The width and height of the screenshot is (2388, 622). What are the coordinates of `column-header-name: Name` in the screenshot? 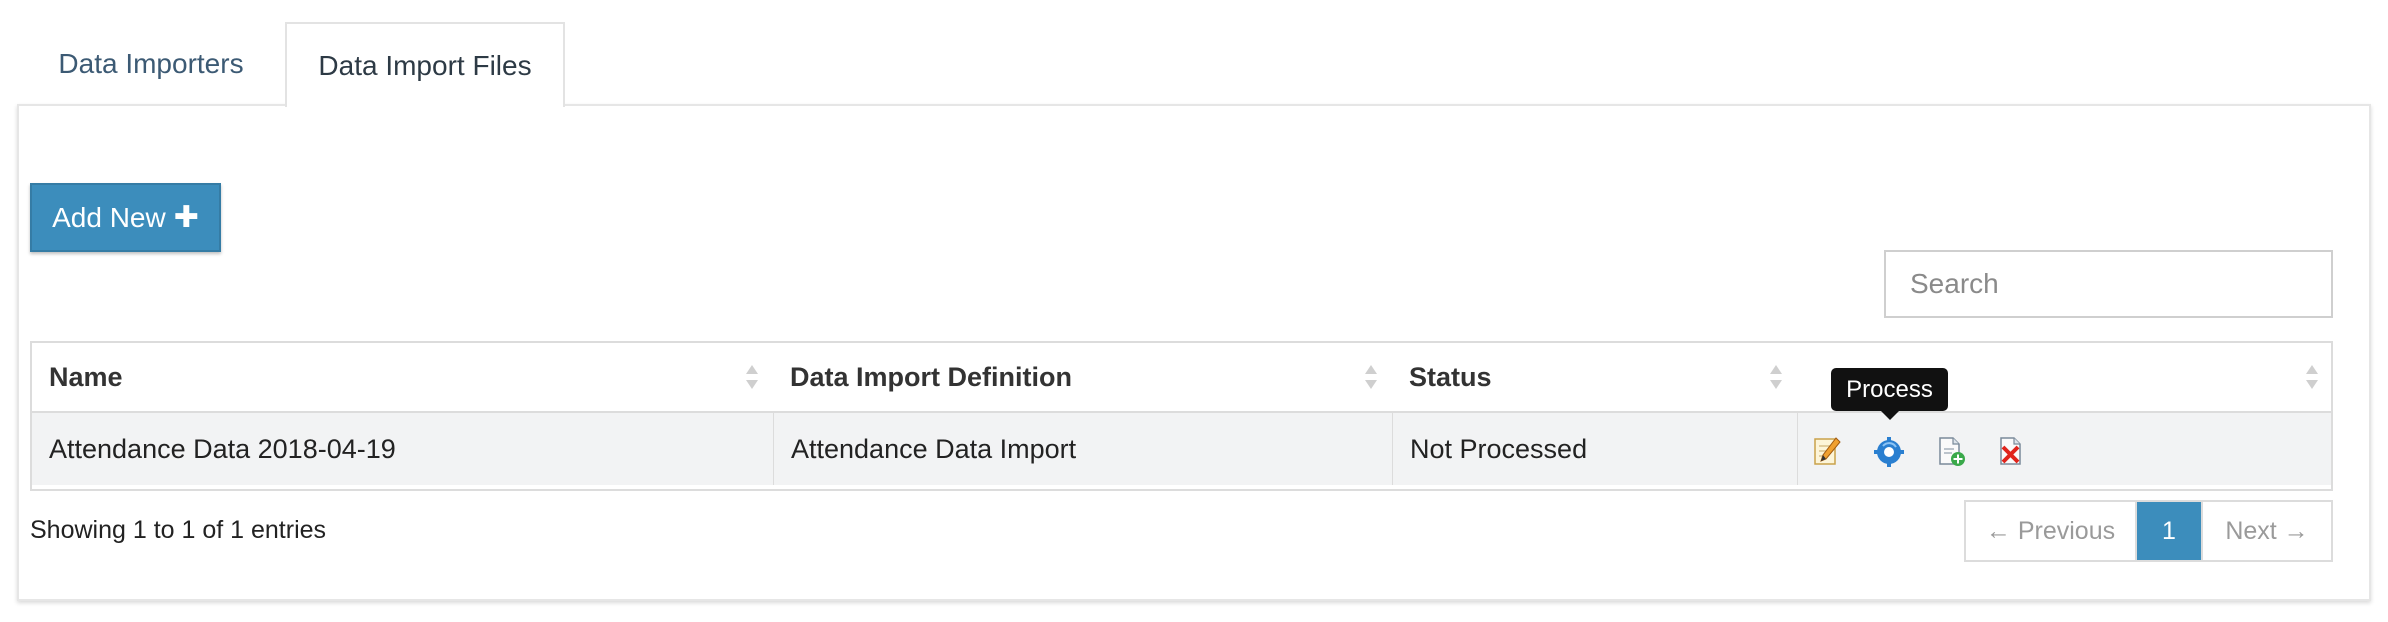 It's located at (402, 377).